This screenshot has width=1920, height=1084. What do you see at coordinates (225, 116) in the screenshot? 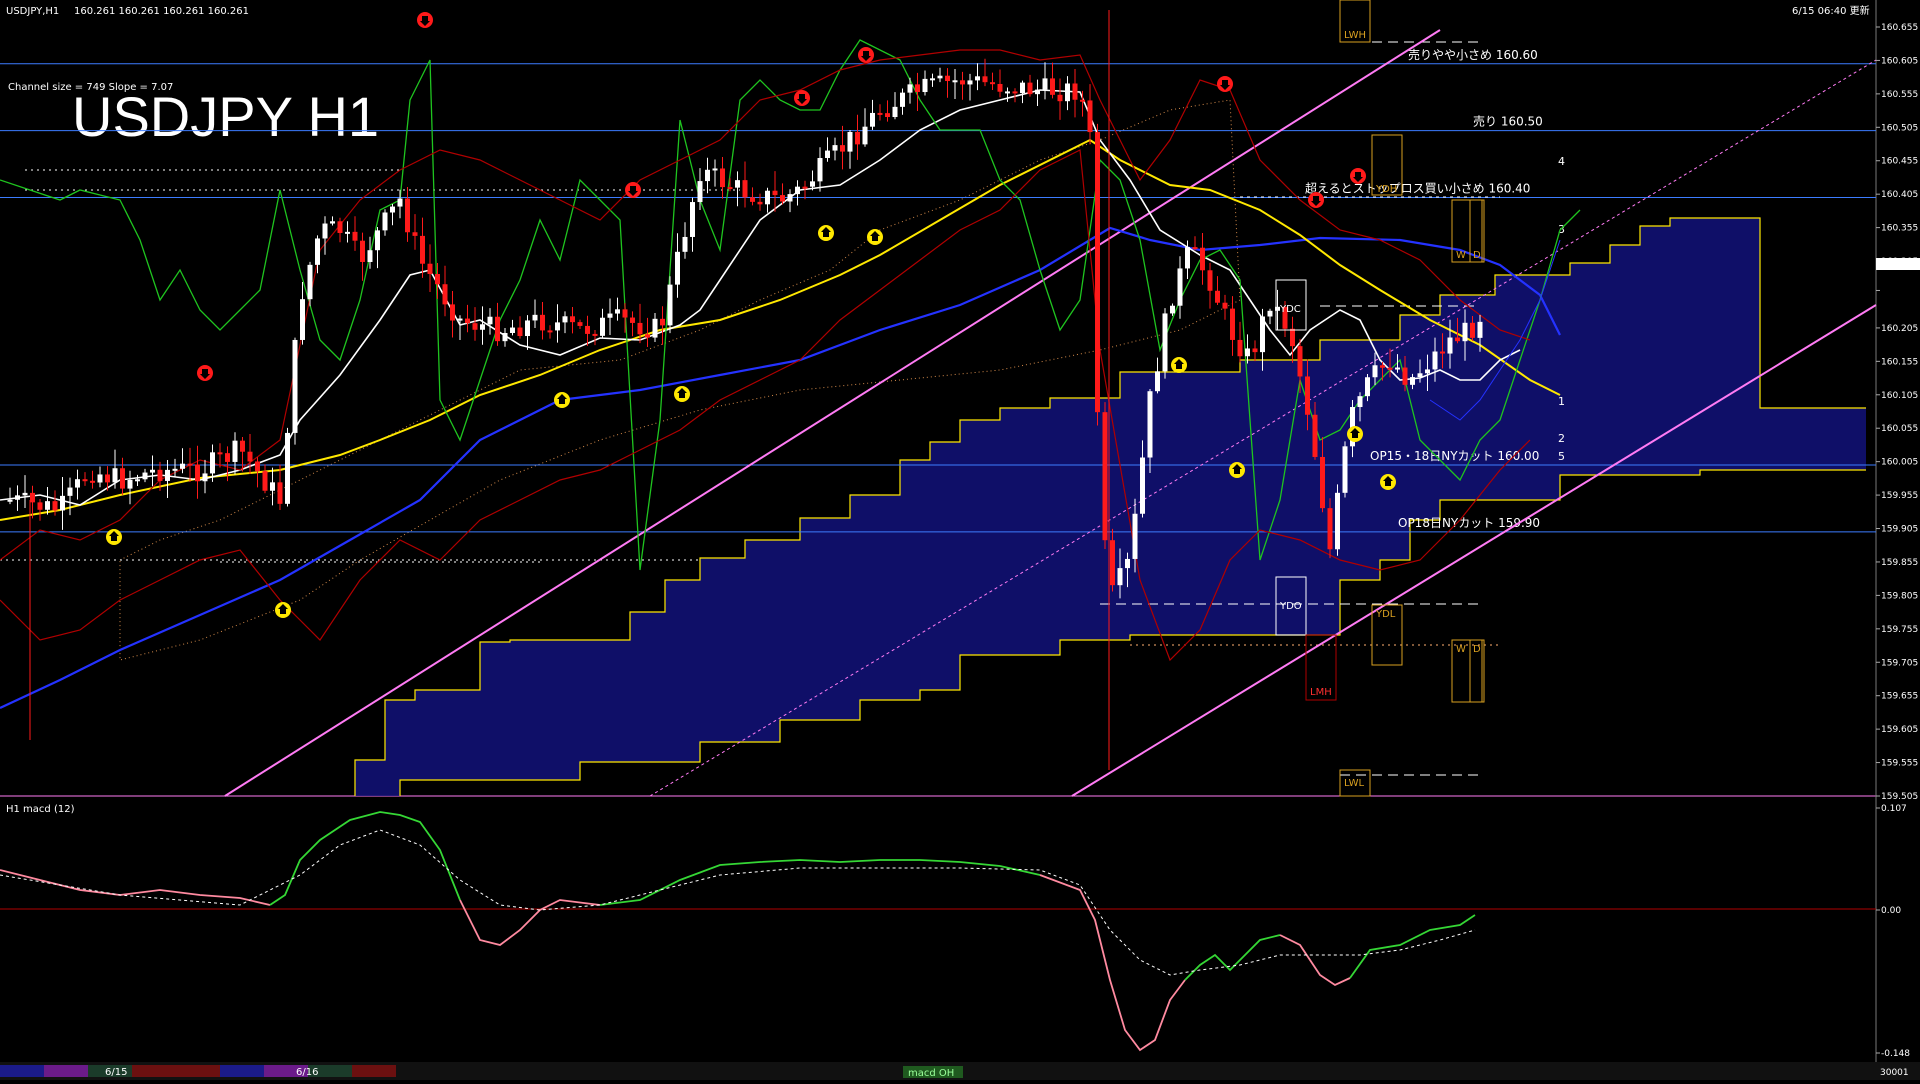
I see `chart-title: USDJPY H1` at bounding box center [225, 116].